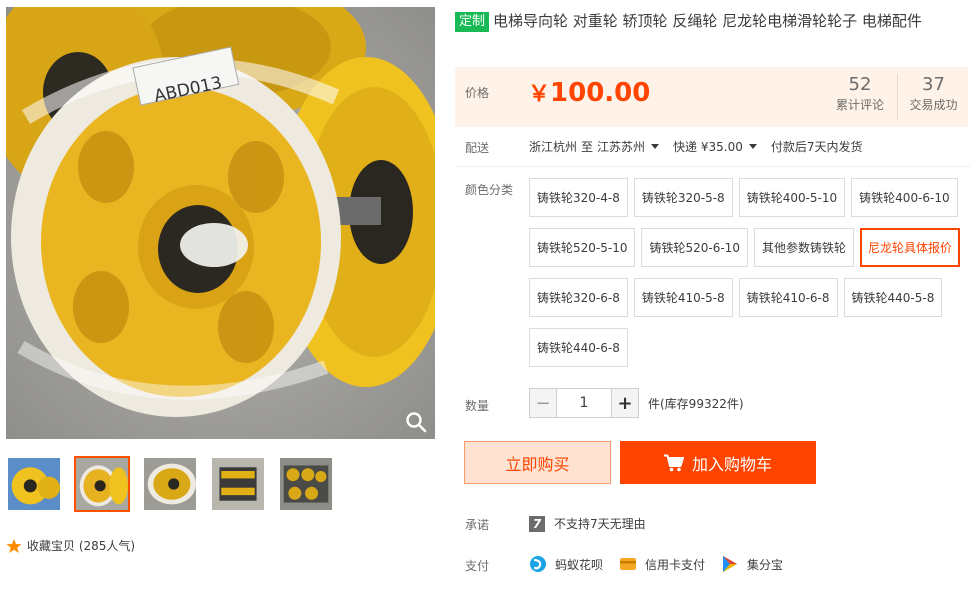  What do you see at coordinates (696, 403) in the screenshot?
I see `stock-text: 件(库存99322件)` at bounding box center [696, 403].